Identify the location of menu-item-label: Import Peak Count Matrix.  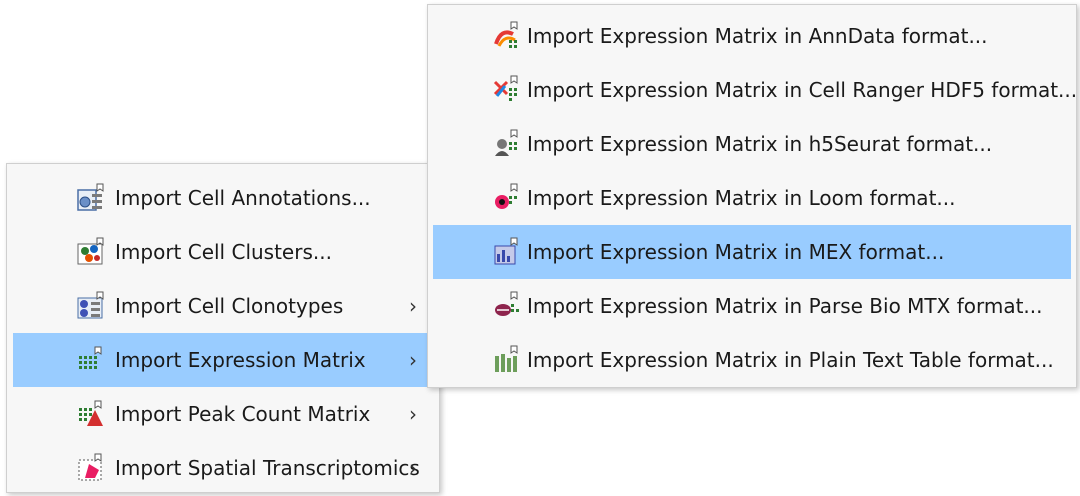
(243, 414).